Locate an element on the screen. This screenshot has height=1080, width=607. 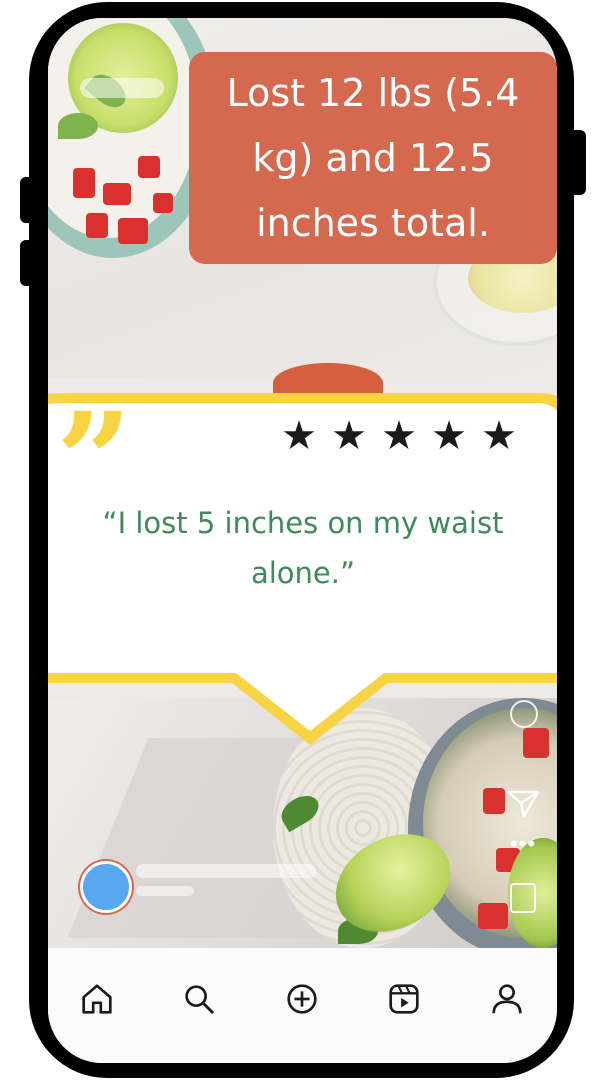
comment-icon is located at coordinates (524, 714).